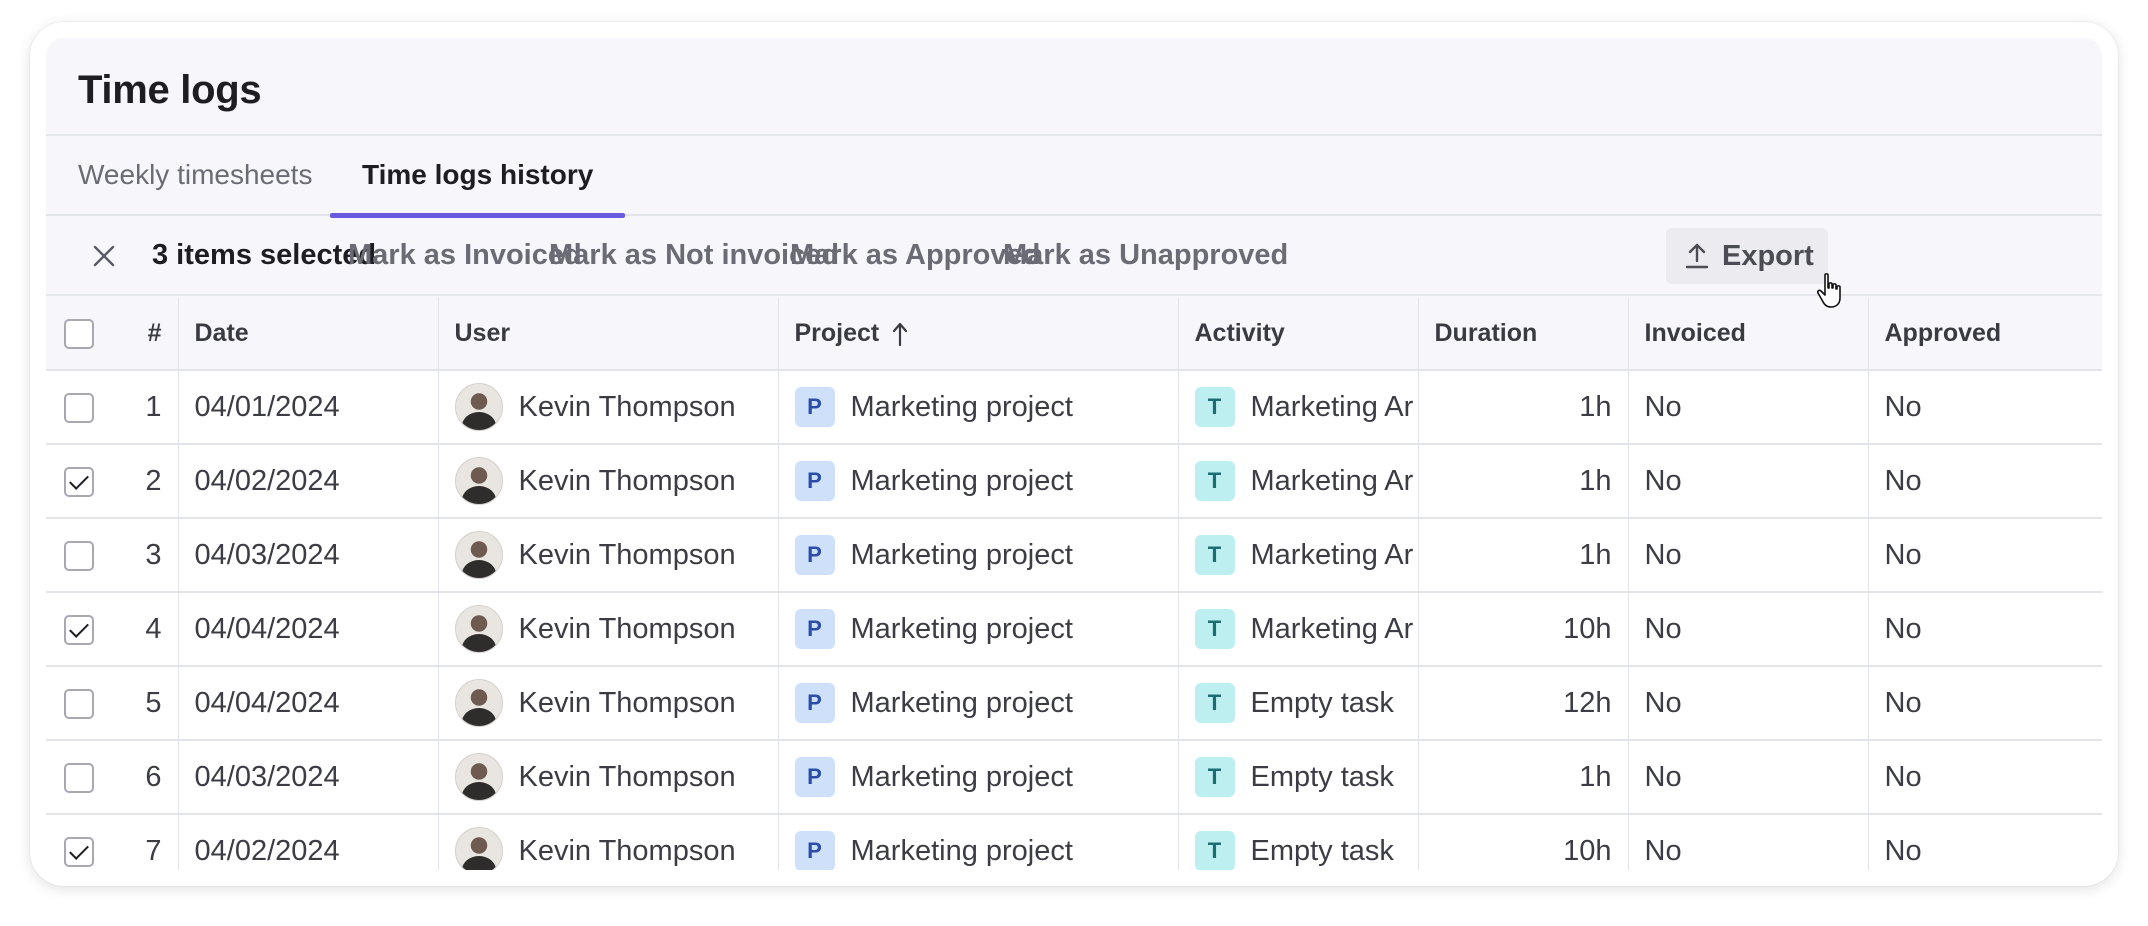 This screenshot has height=926, width=2148. Describe the element at coordinates (608, 334) in the screenshot. I see `column-header-user: User` at that location.